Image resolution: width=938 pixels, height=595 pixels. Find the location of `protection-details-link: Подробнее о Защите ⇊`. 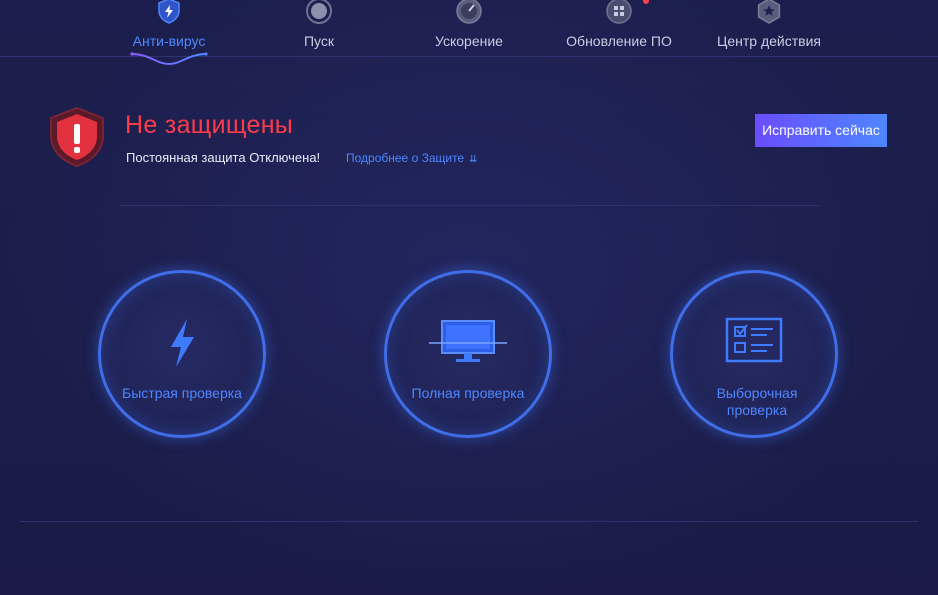

protection-details-link: Подробнее о Защите ⇊ is located at coordinates (412, 158).